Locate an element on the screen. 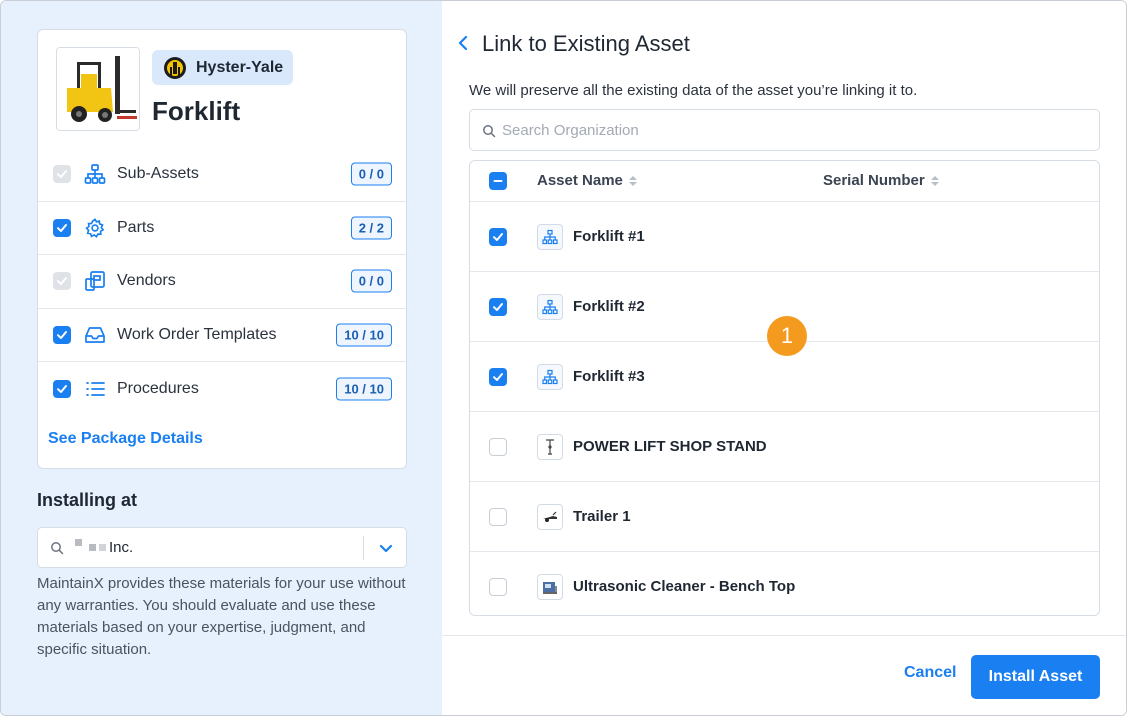  stand-thumbnail is located at coordinates (550, 447).